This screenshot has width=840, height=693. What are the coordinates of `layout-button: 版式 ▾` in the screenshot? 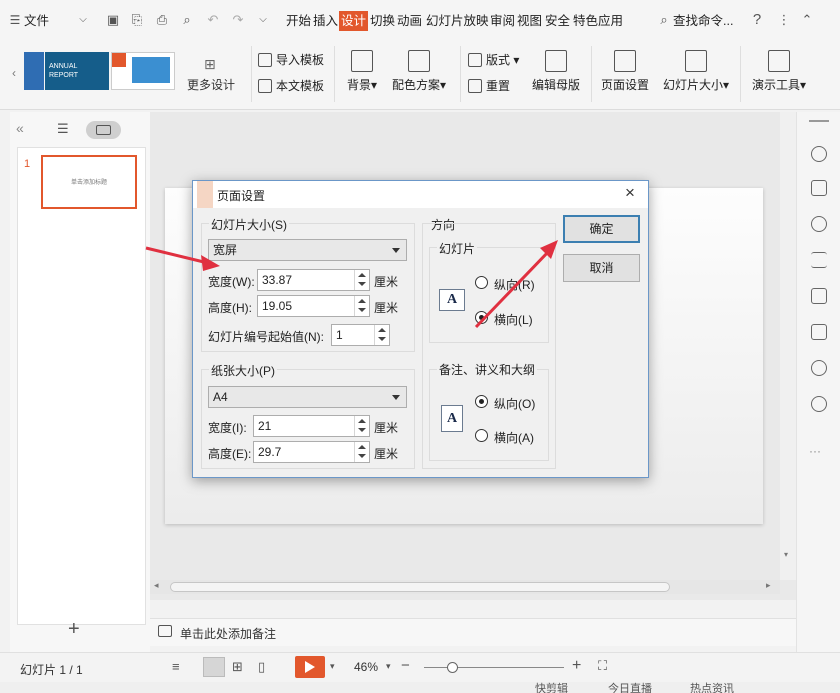 It's located at (493, 59).